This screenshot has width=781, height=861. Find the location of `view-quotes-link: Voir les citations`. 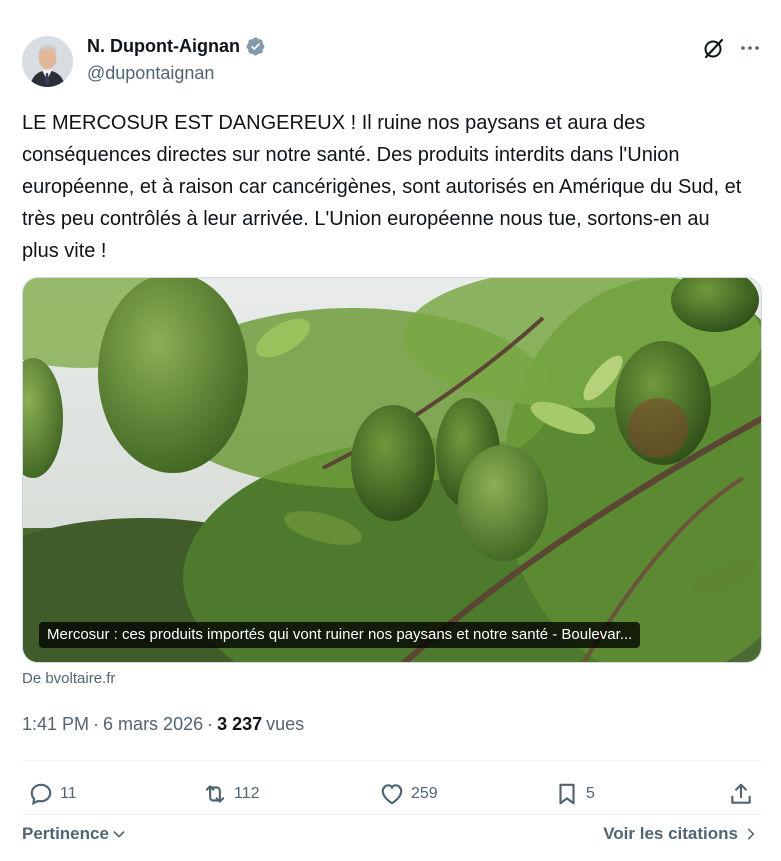

view-quotes-link: Voir les citations is located at coordinates (680, 834).